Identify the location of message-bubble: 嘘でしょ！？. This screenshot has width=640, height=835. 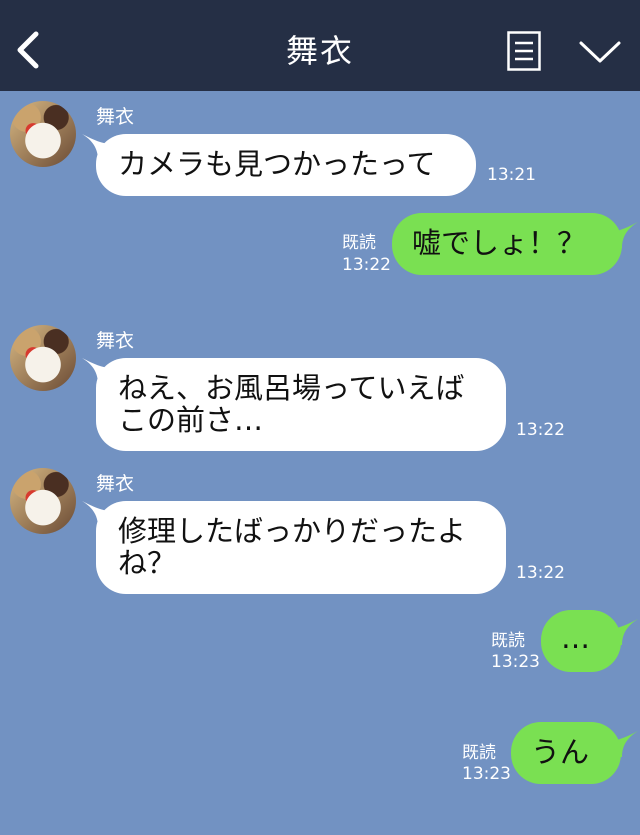
(507, 244).